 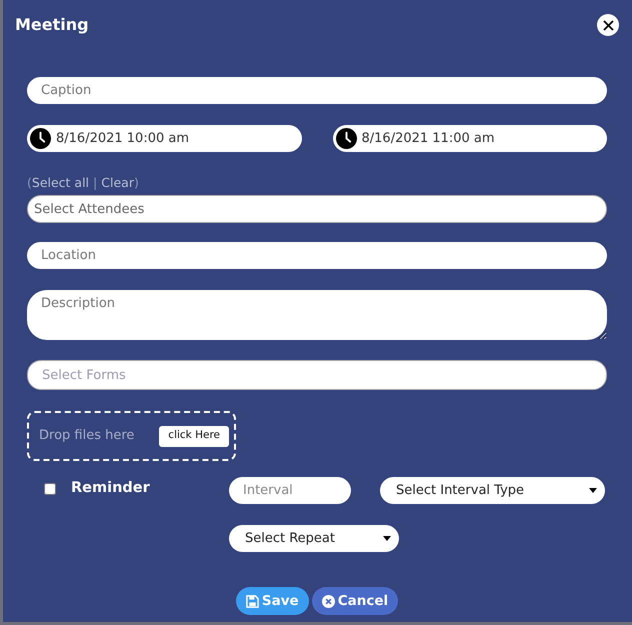 What do you see at coordinates (317, 315) in the screenshot?
I see `description-field: Description` at bounding box center [317, 315].